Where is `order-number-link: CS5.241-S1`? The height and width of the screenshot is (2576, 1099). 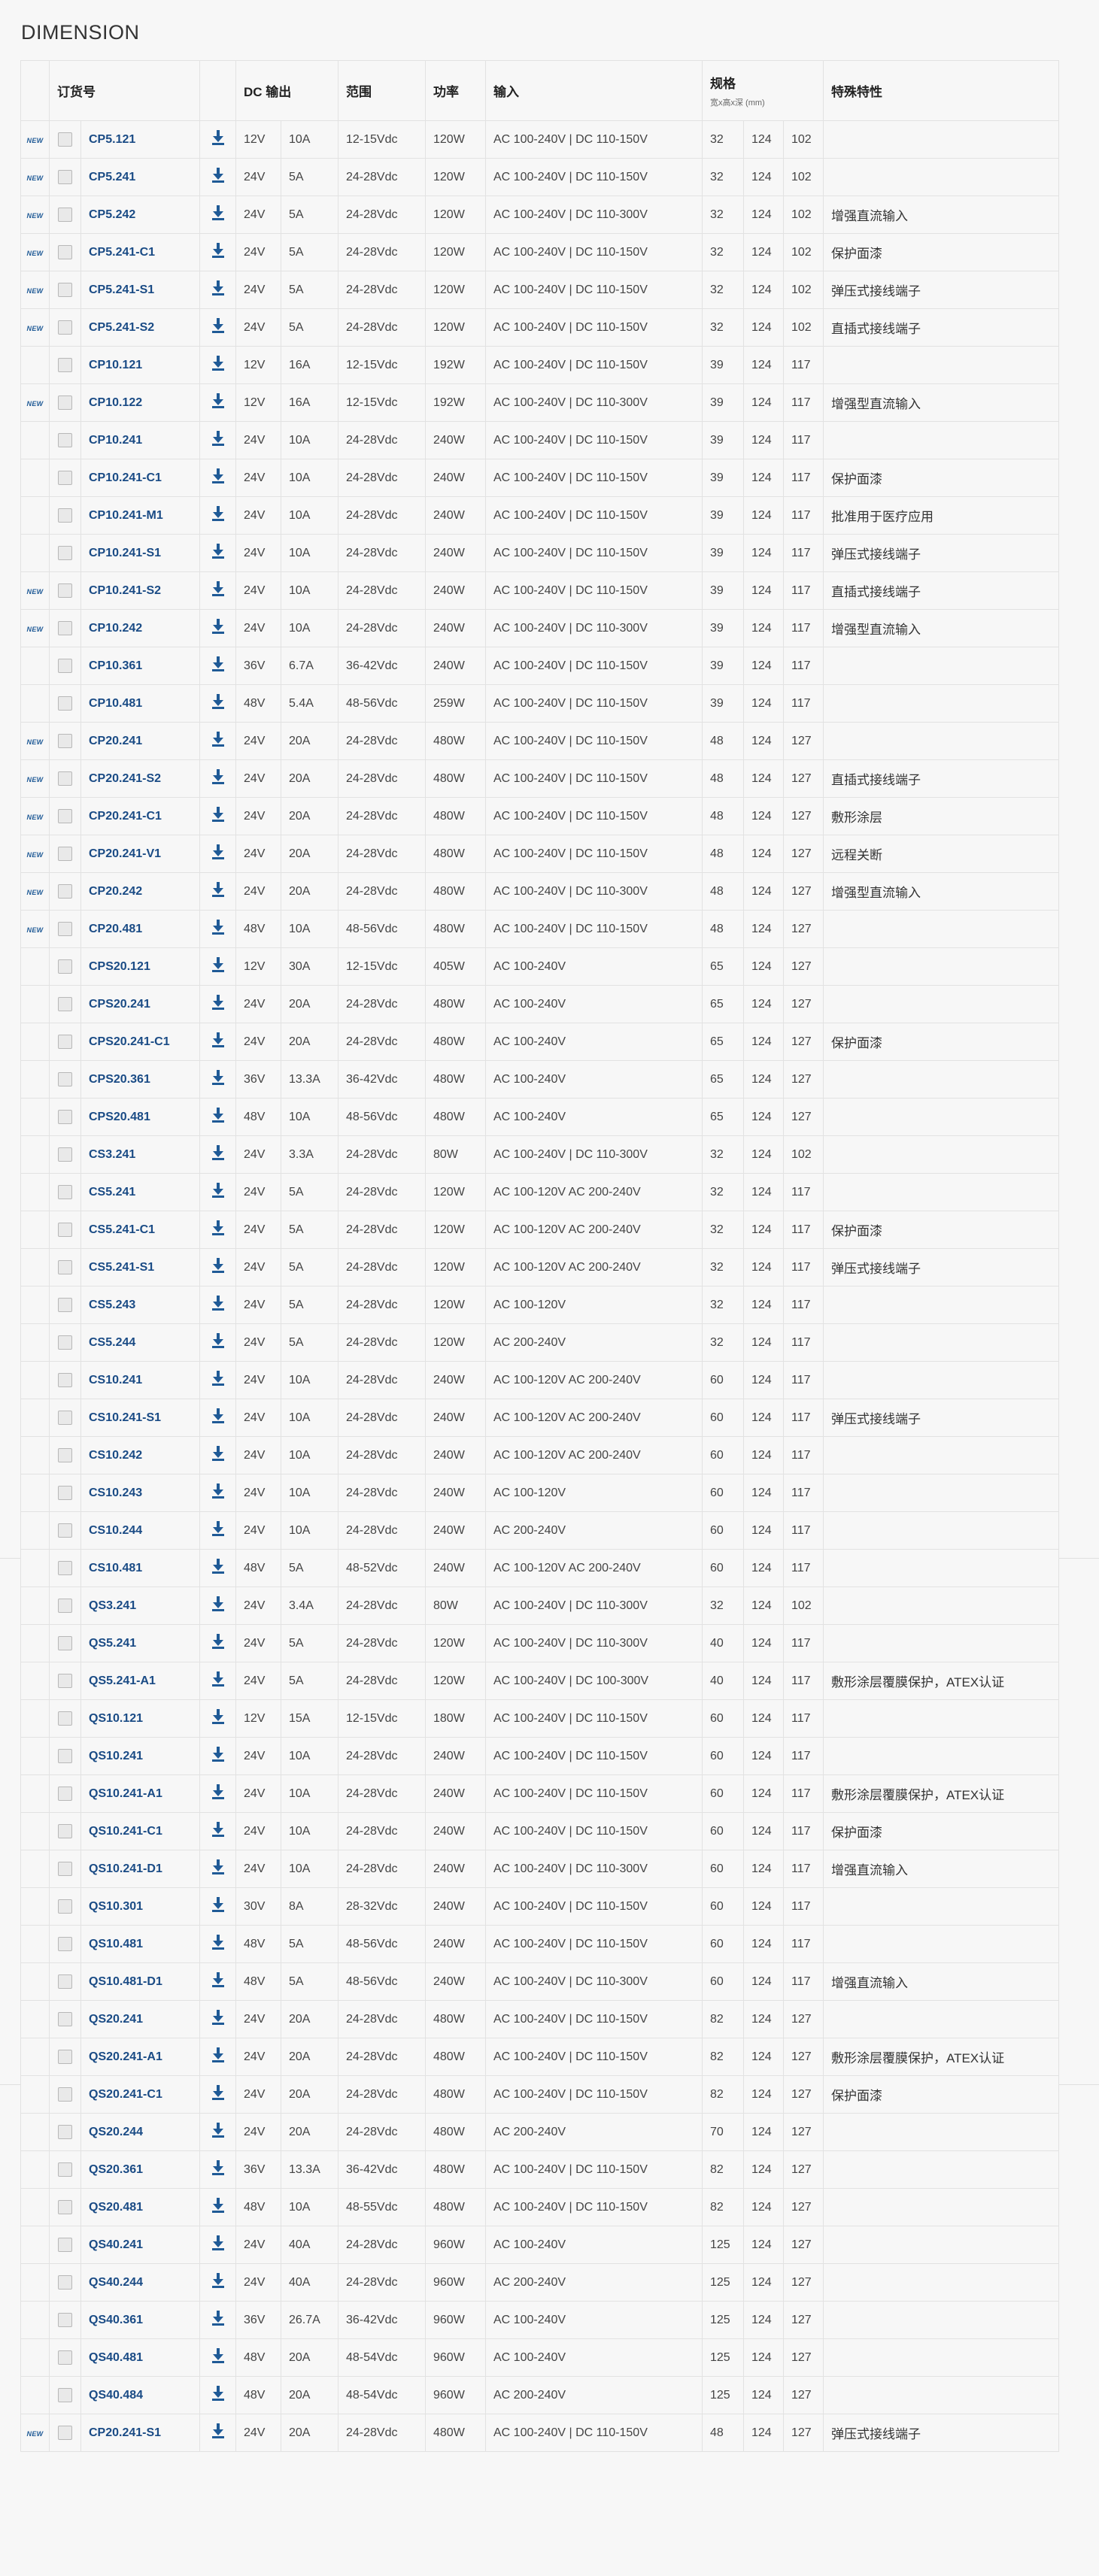 order-number-link: CS5.241-S1 is located at coordinates (121, 1267).